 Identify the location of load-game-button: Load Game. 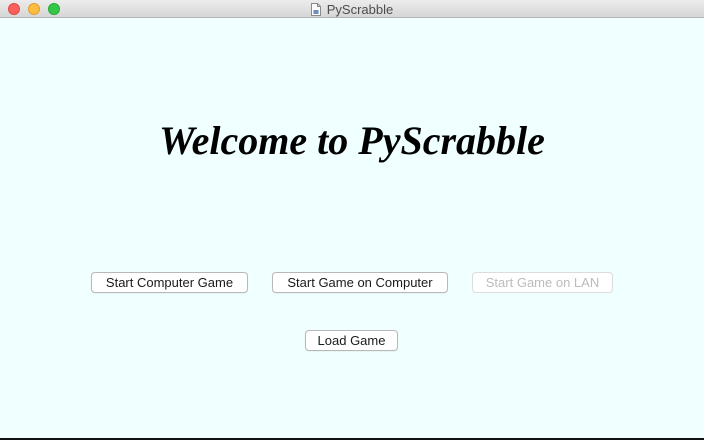
(351, 340).